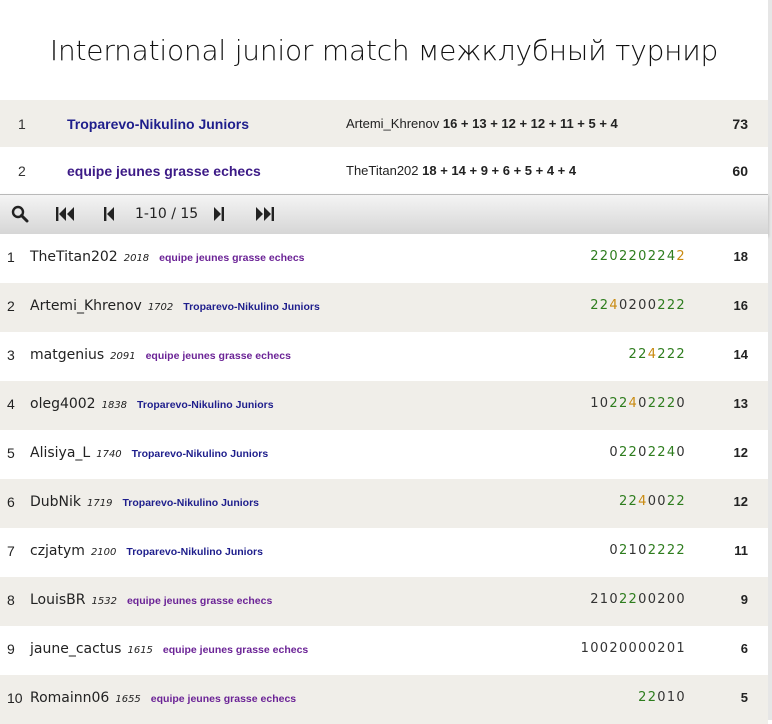 This screenshot has height=724, width=772. What do you see at coordinates (744, 599) in the screenshot?
I see `player-total: 9` at bounding box center [744, 599].